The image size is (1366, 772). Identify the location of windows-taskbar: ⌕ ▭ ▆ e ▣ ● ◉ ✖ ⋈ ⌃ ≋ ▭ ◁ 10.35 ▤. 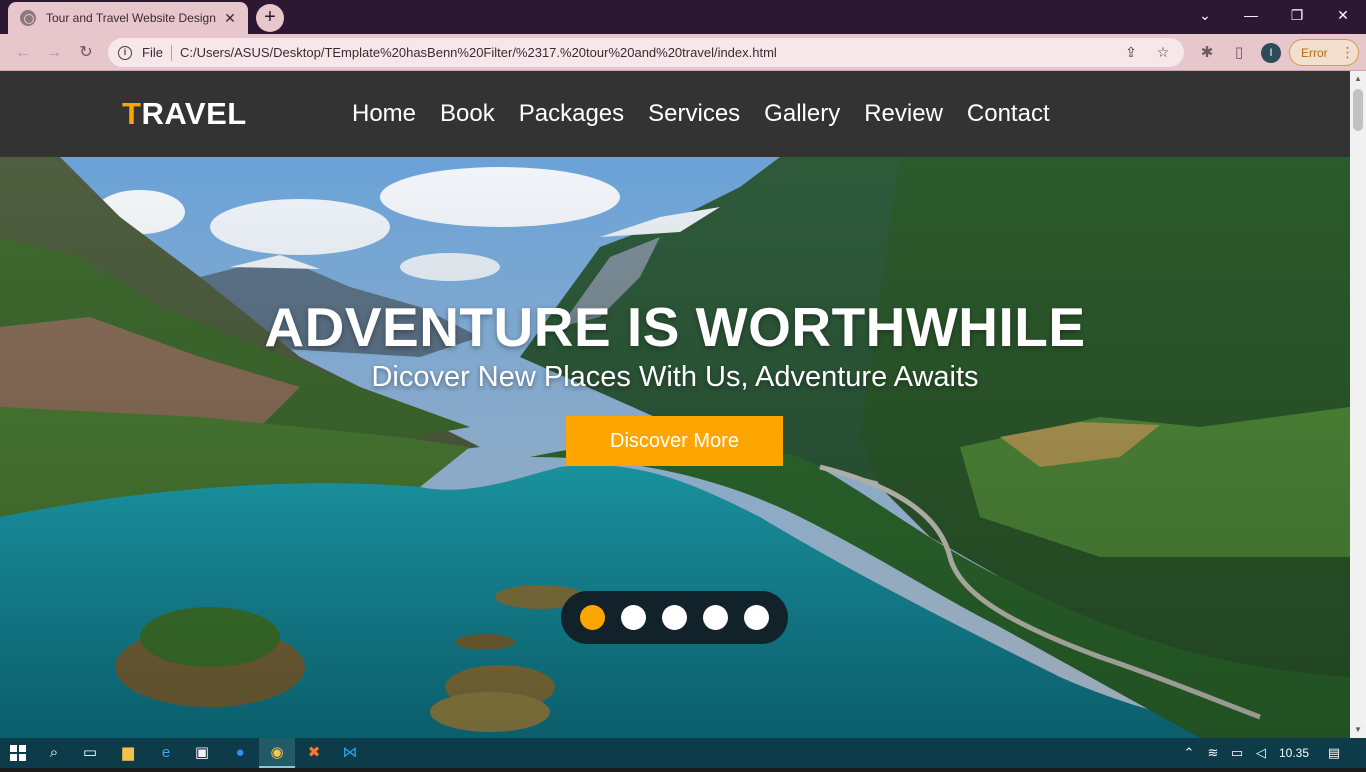
(683, 753).